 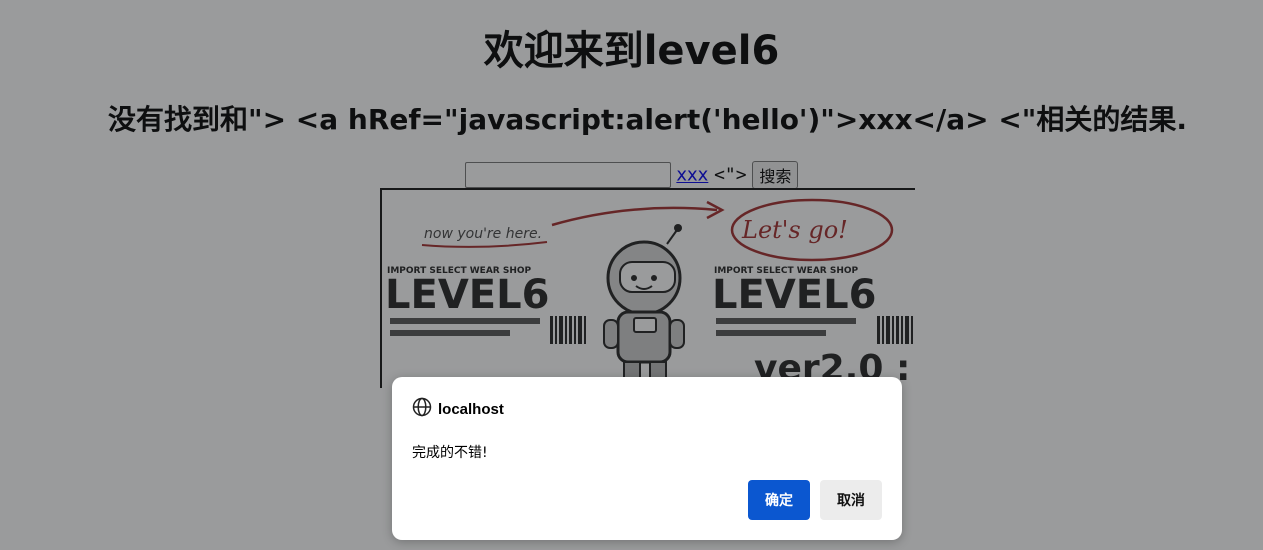 I want to click on dialog-header: localhost, so click(x=458, y=409).